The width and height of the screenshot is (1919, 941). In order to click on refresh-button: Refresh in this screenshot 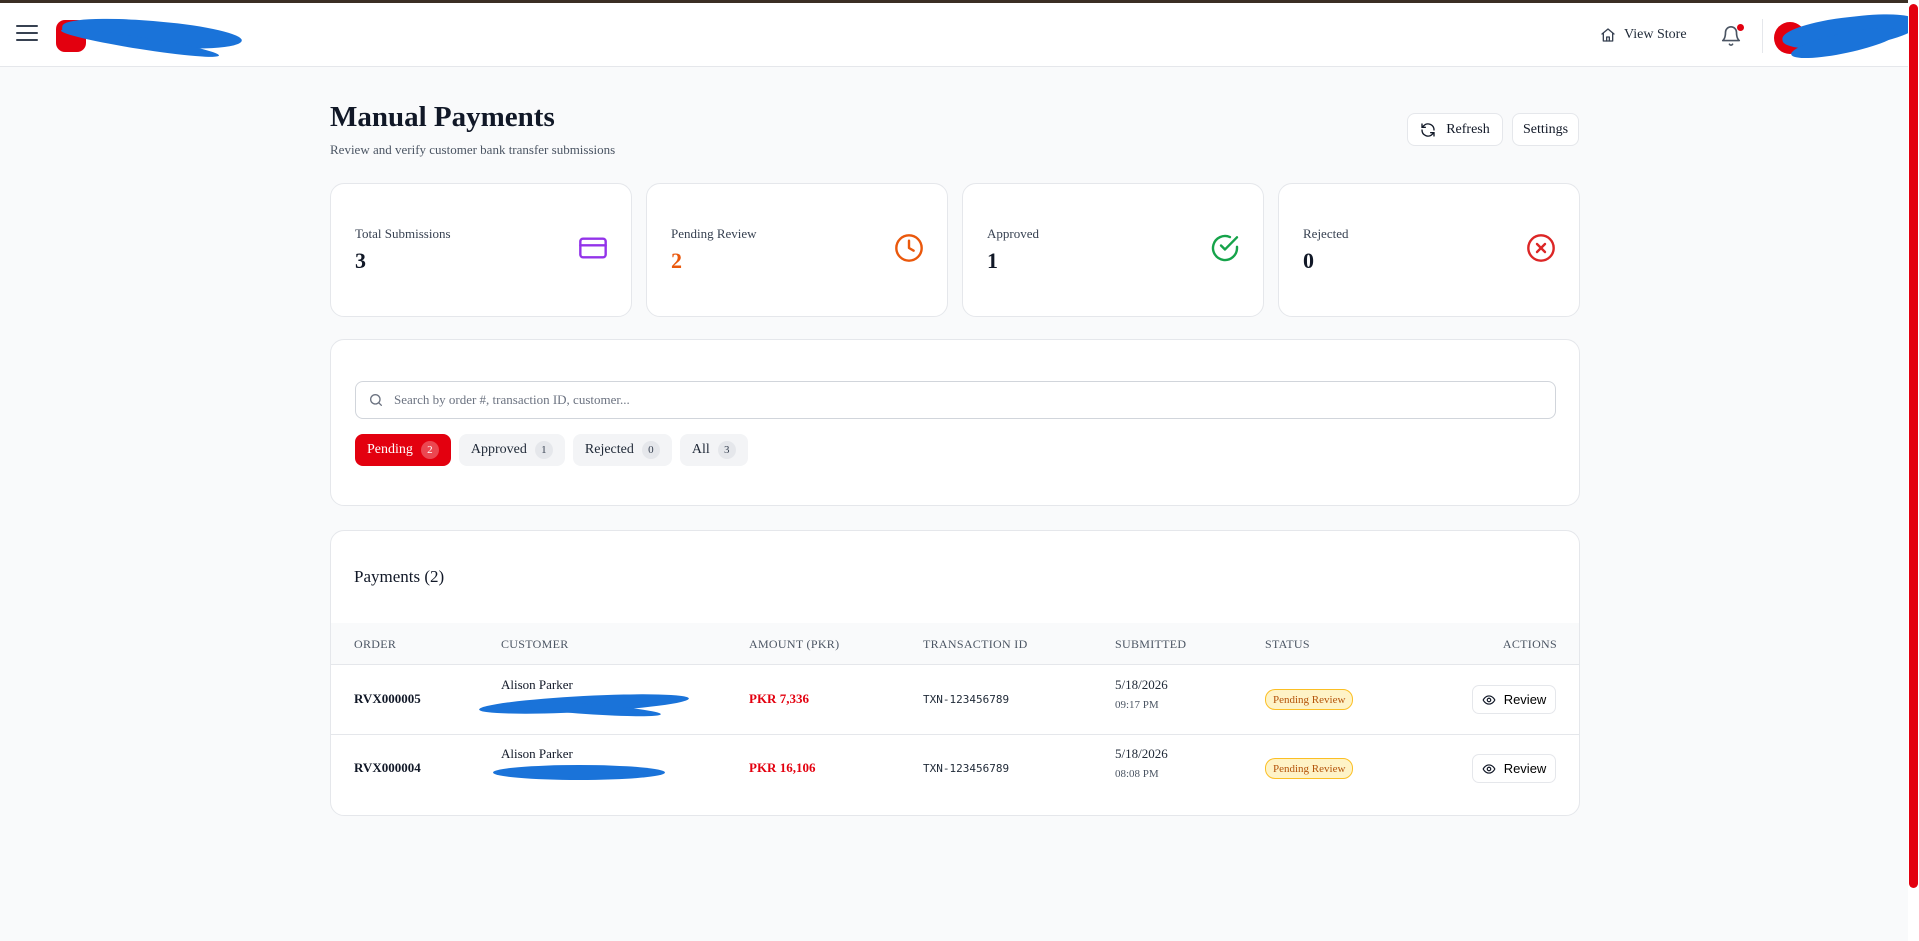, I will do `click(1455, 129)`.